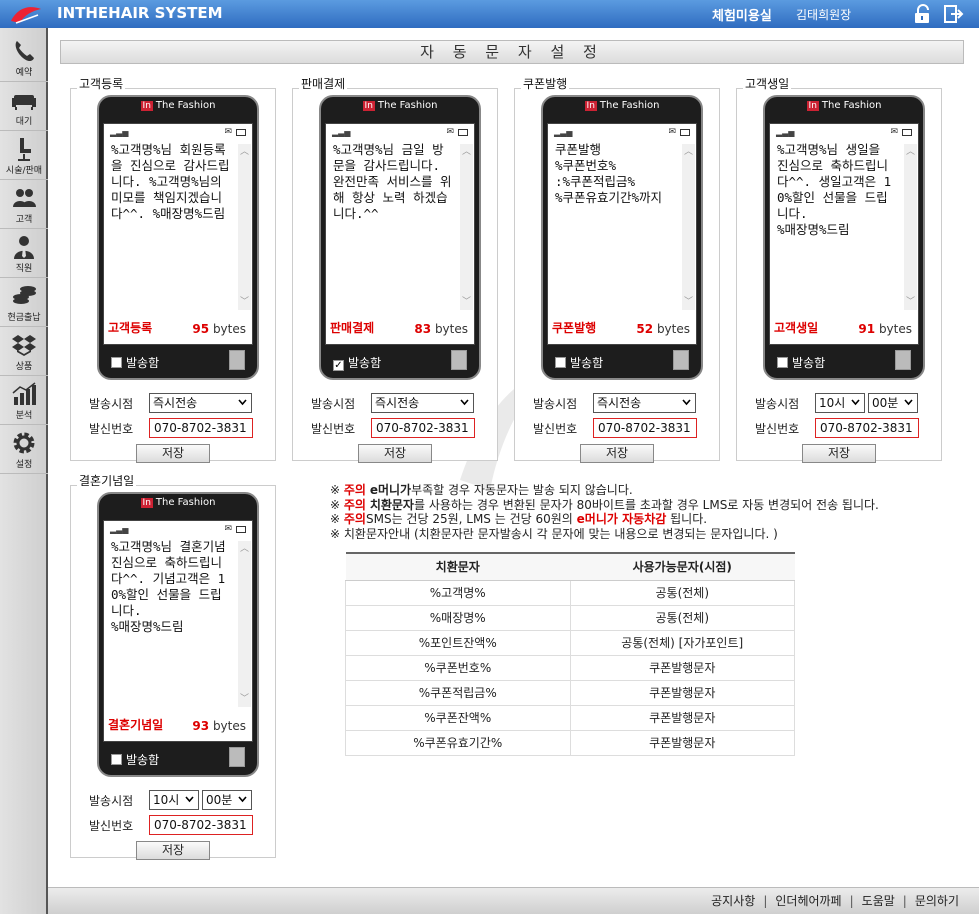  I want to click on sofa-icon, so click(24, 102).